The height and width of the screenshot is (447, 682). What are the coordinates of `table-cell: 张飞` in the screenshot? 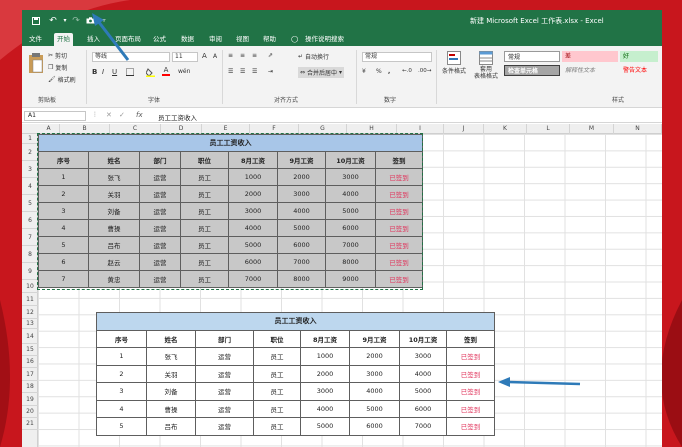 It's located at (171, 356).